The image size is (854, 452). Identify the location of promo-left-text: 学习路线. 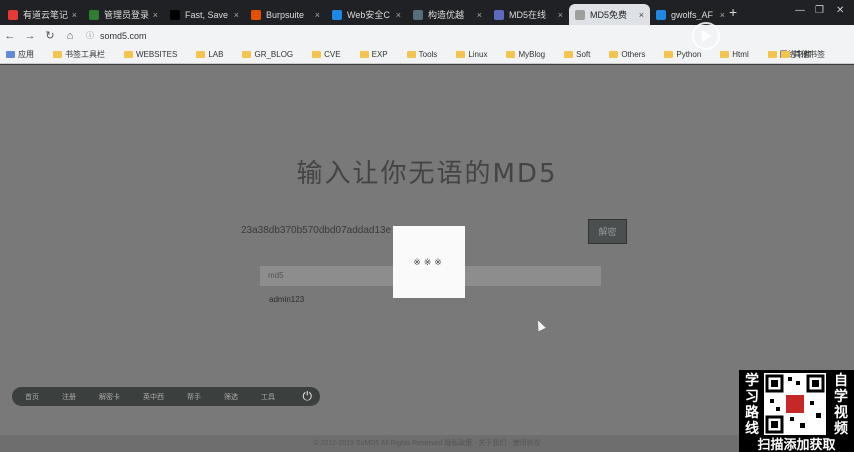
(752, 405).